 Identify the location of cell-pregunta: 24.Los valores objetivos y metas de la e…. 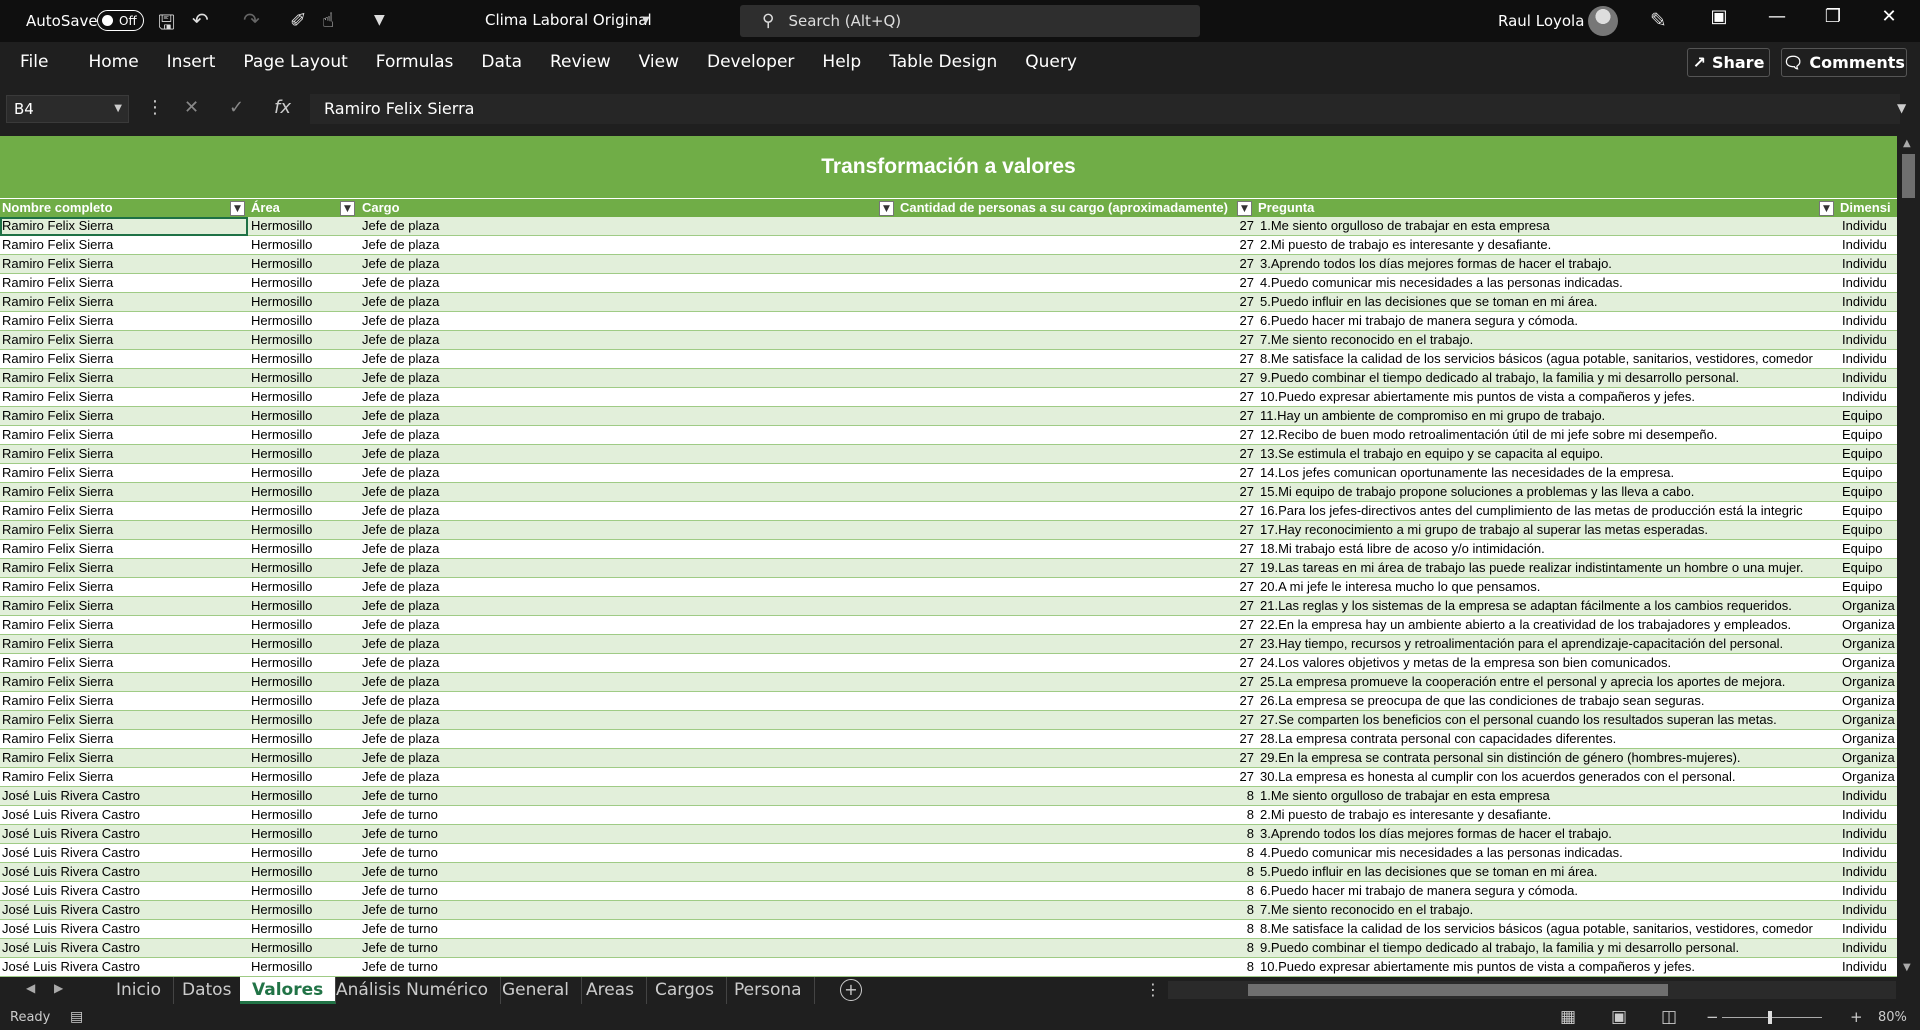
(1550, 663).